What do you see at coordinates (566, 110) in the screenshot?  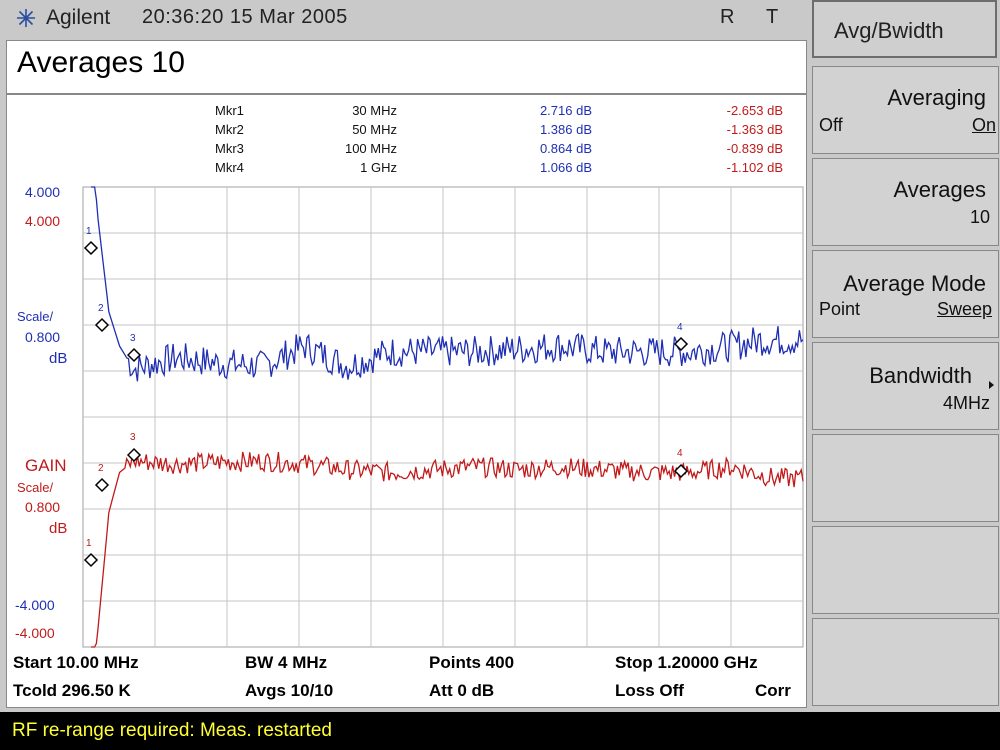 I see `marker-nf-value: 2.716 dB` at bounding box center [566, 110].